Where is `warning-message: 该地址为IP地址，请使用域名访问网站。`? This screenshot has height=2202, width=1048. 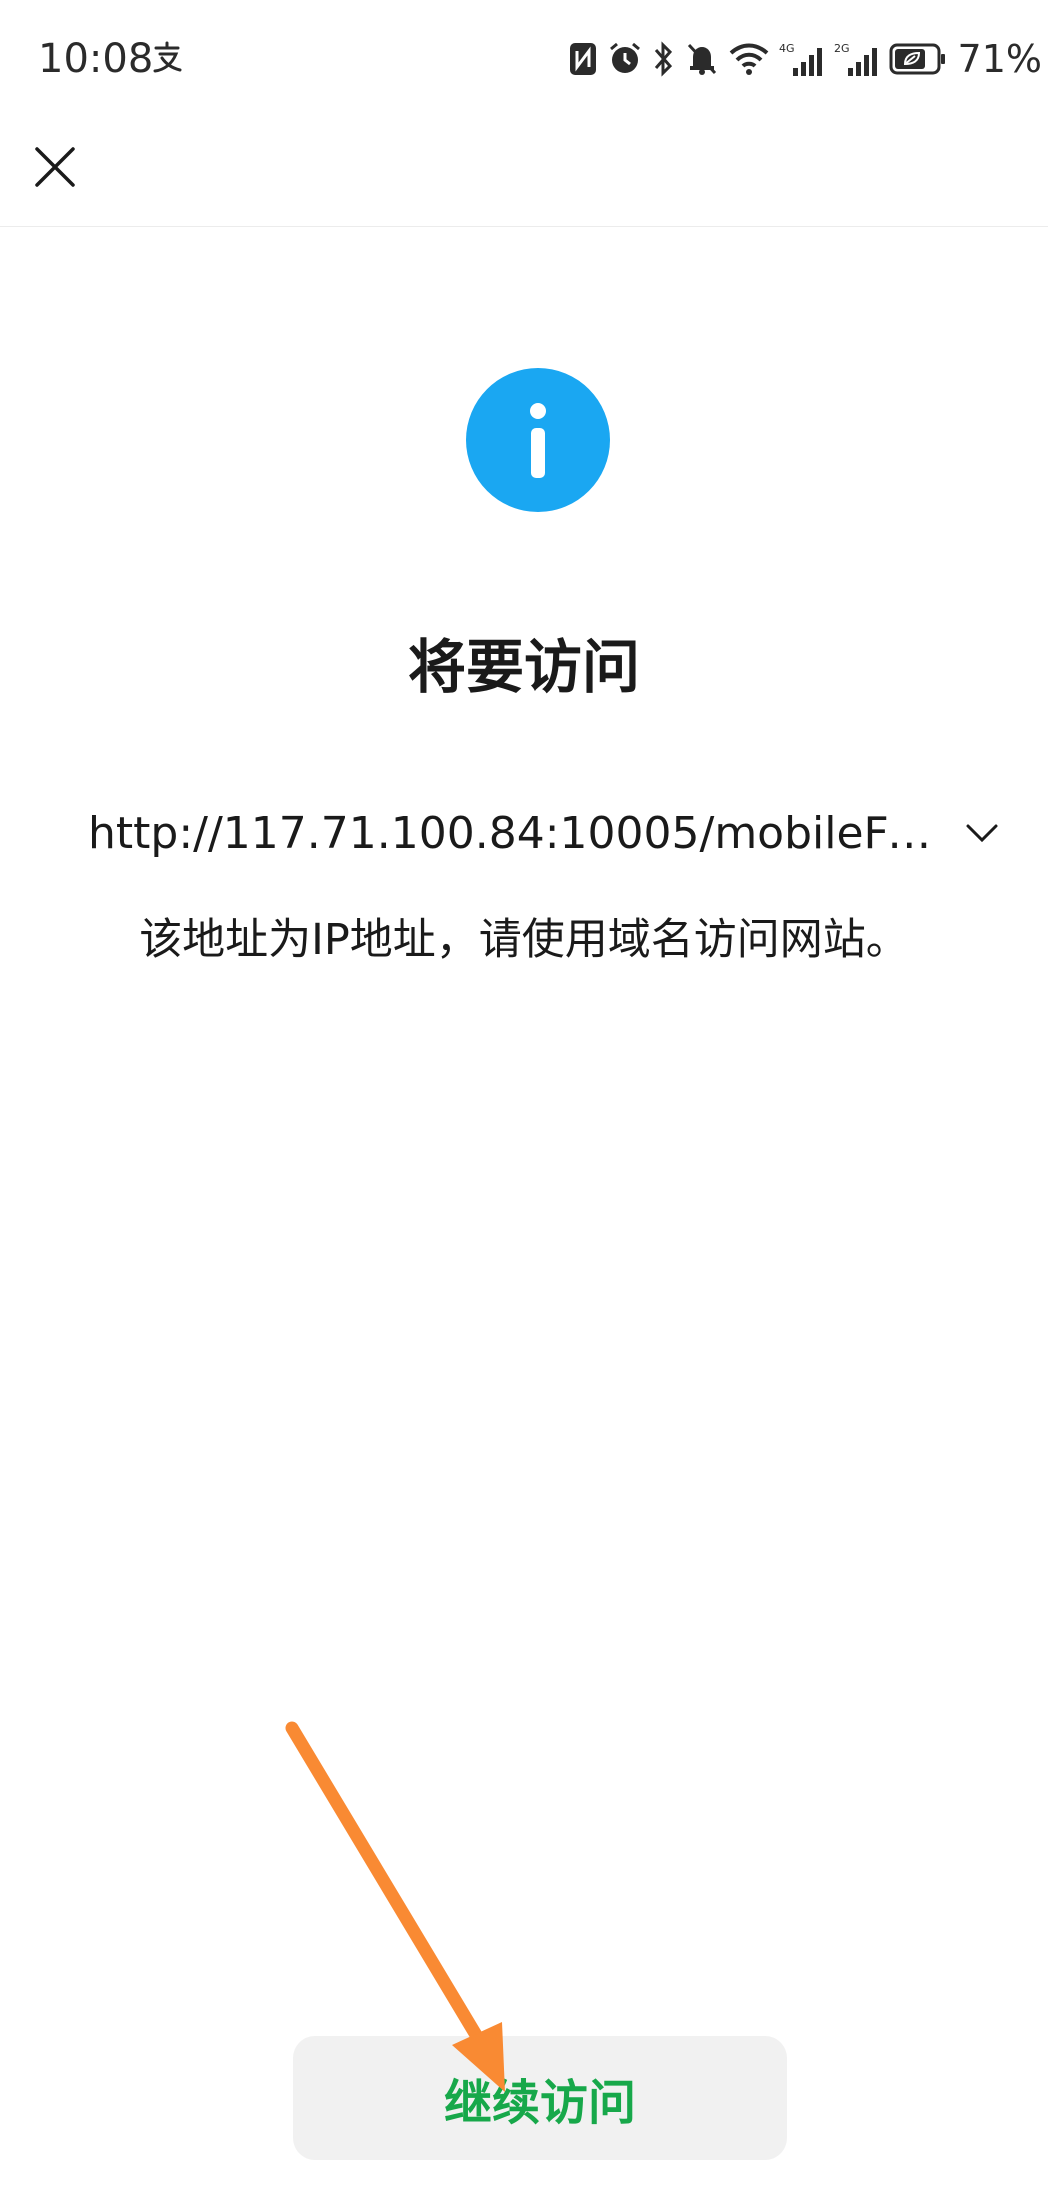
warning-message: 该地址为IP地址，请使用域名访问网站。 is located at coordinates (524, 940).